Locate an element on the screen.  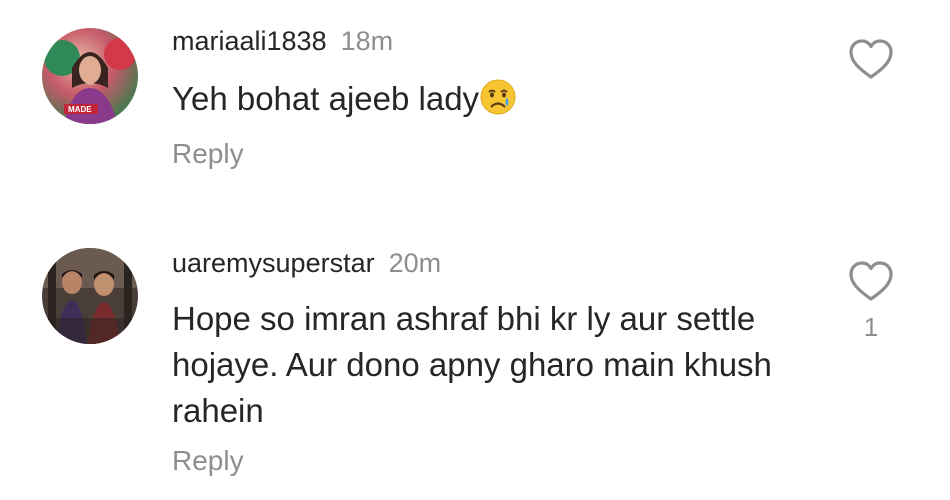
comment-text: Yeh bohat ajeeb lady is located at coordinates (482, 99).